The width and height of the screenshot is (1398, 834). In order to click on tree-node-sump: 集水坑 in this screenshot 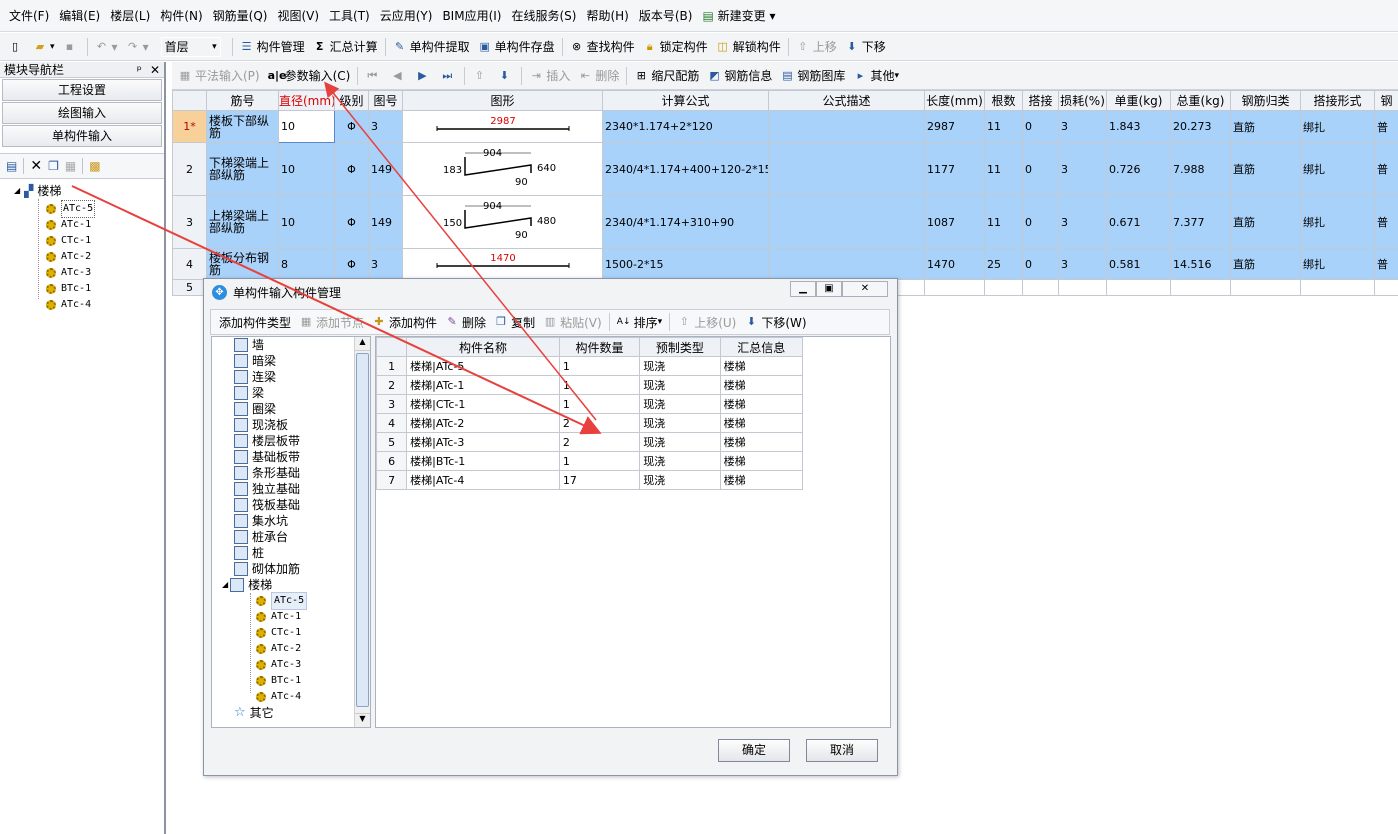, I will do `click(261, 521)`.